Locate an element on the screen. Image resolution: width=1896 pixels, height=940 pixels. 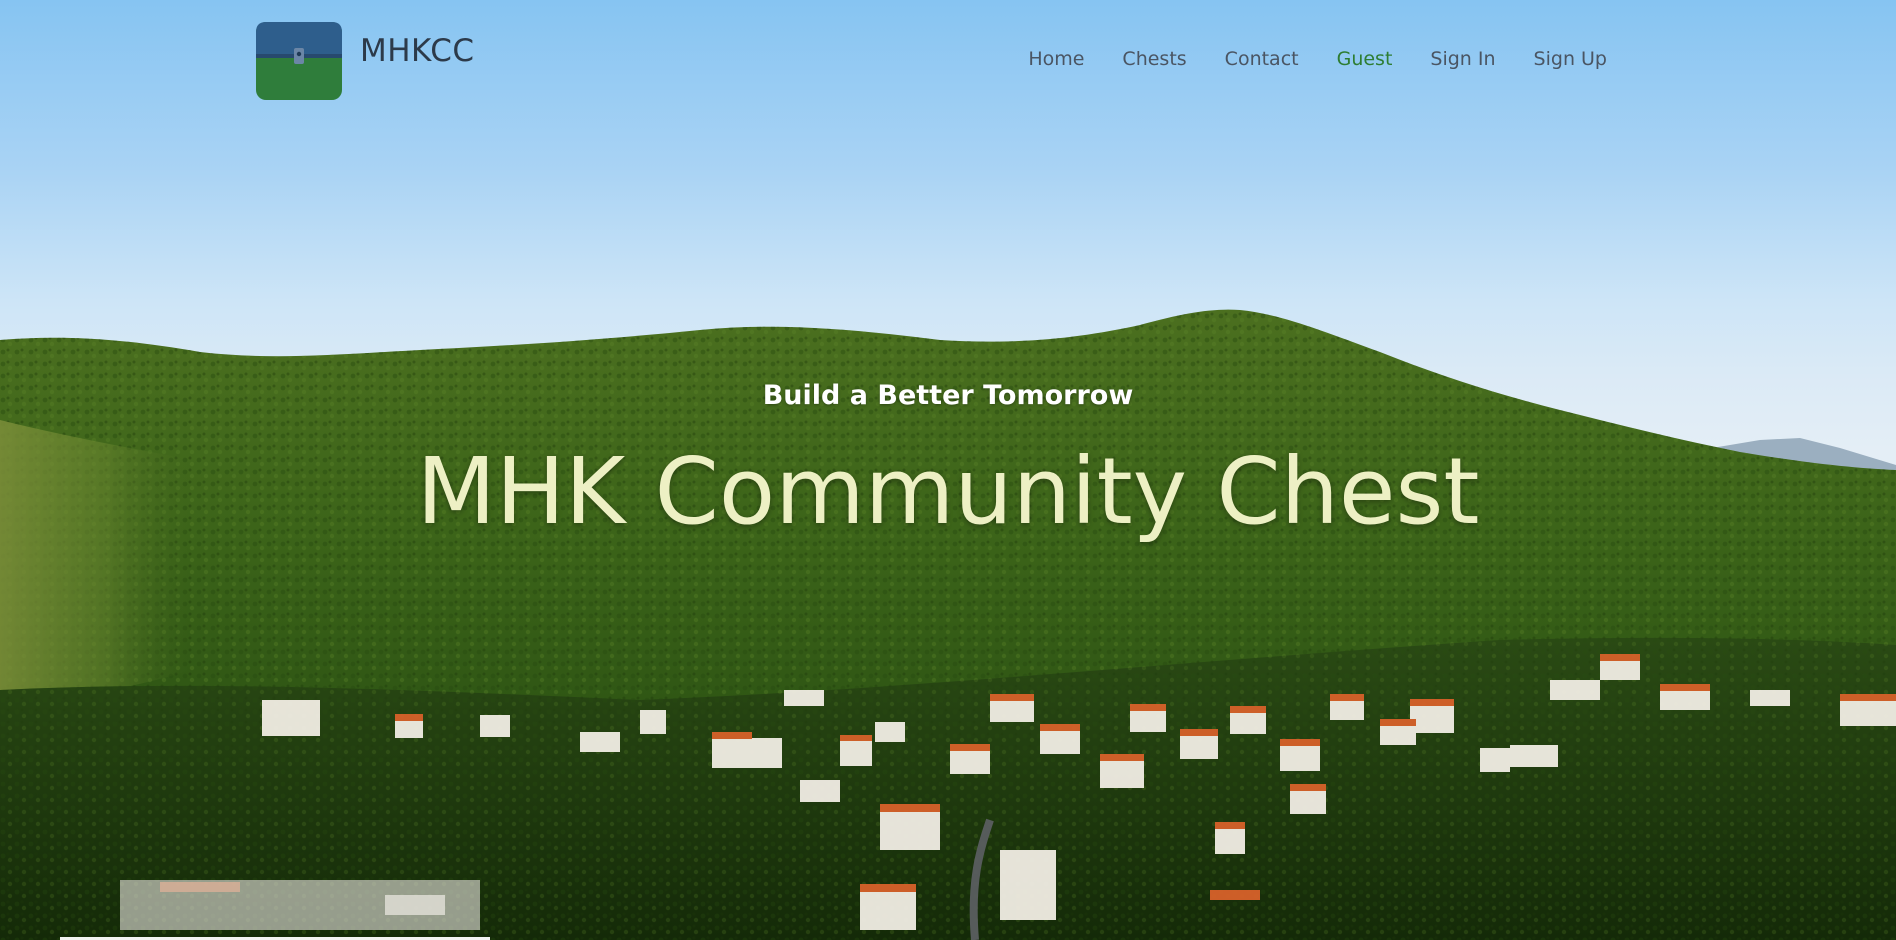
nav-guest: Guest is located at coordinates (1365, 59).